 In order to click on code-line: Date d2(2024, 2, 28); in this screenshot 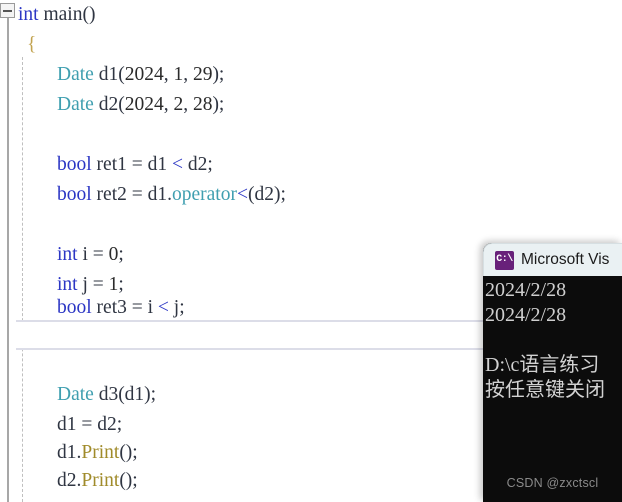, I will do `click(112, 105)`.